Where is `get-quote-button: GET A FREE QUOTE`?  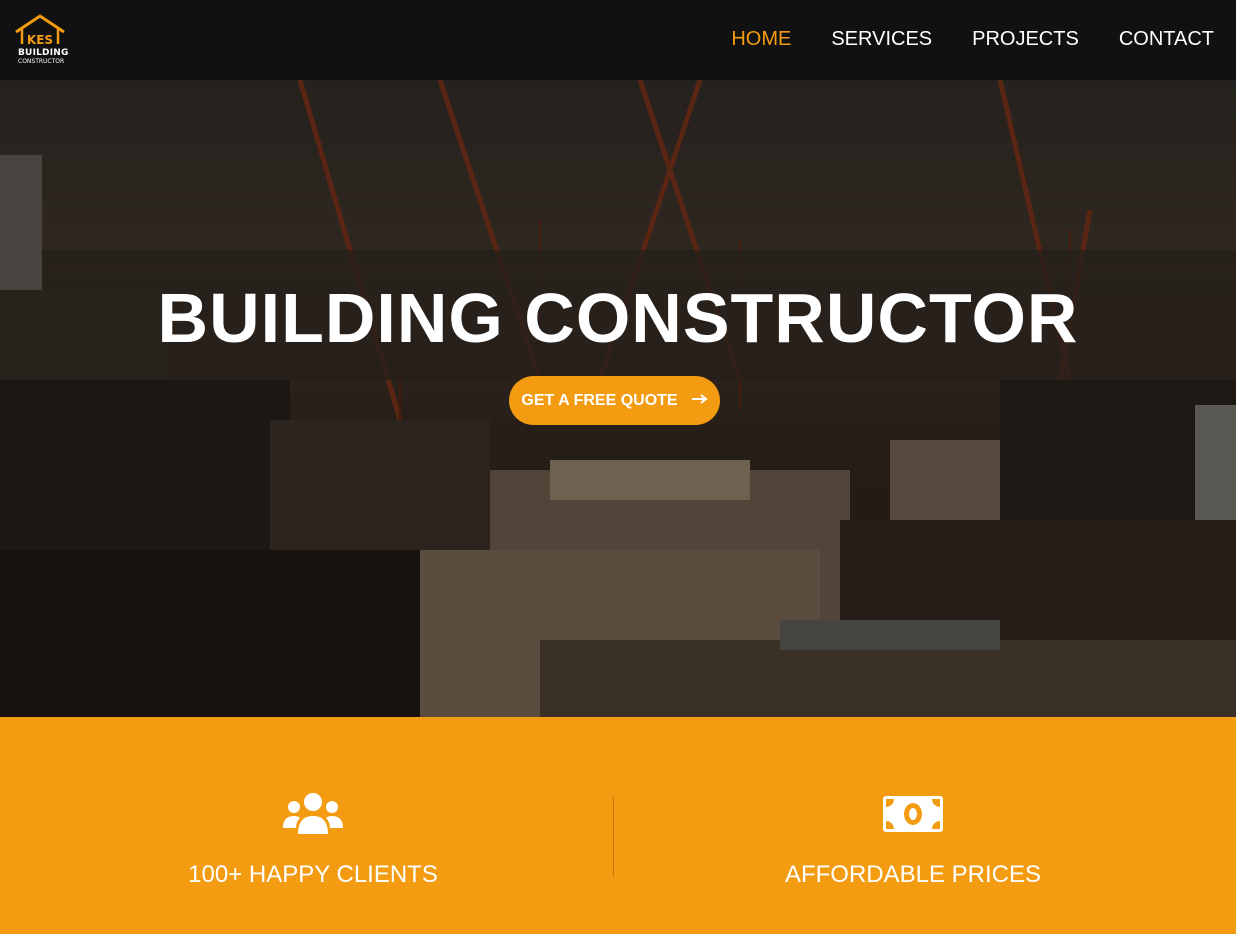
get-quote-button: GET A FREE QUOTE is located at coordinates (614, 400).